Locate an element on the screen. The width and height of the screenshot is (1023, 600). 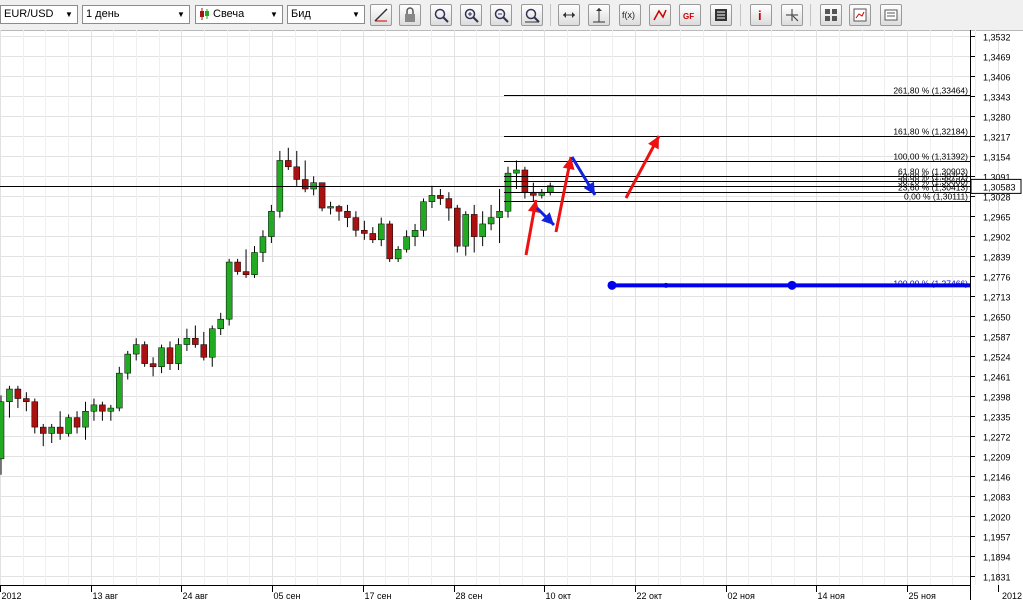
scroll-button is located at coordinates (569, 15).